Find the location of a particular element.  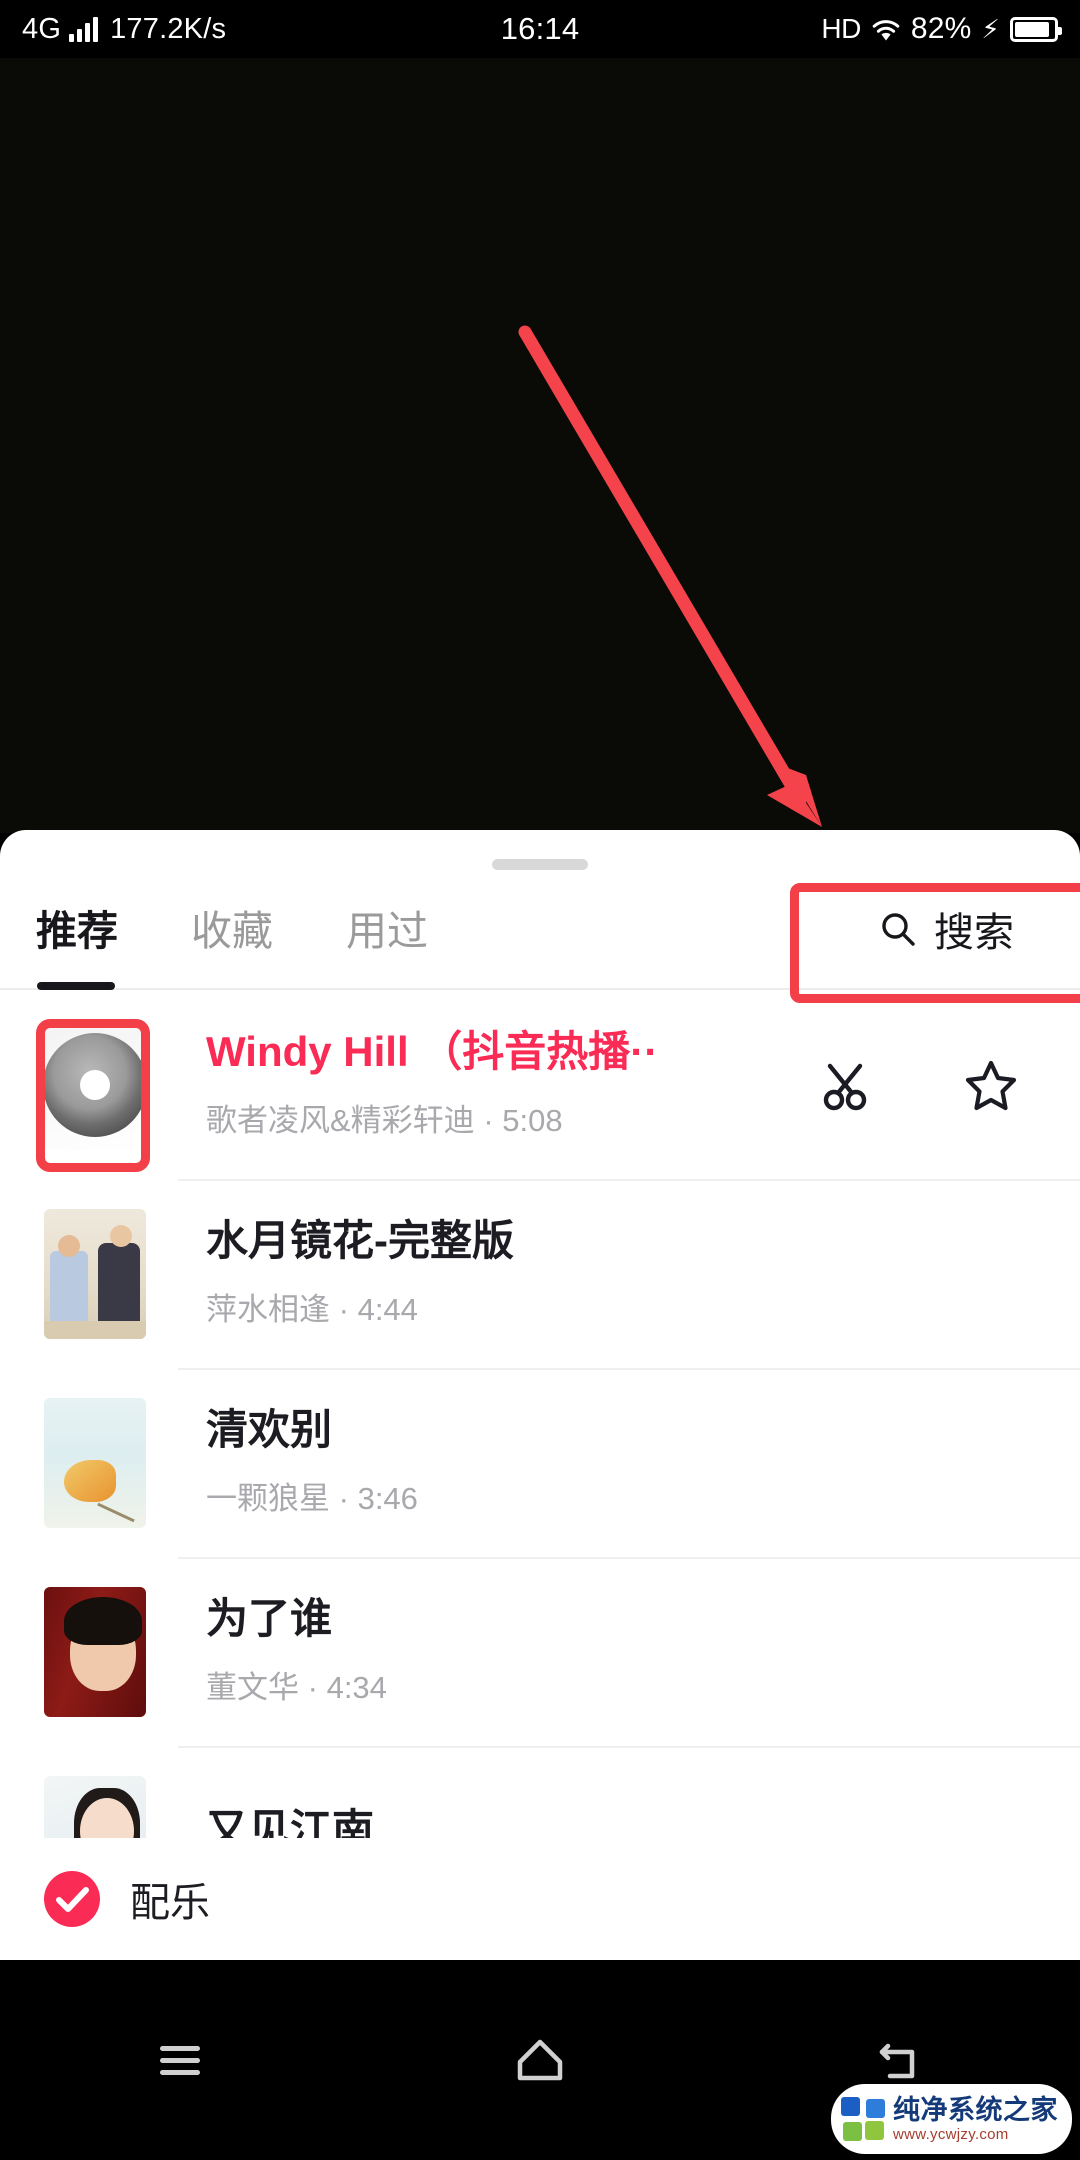

list-item: 清欢别 一颗狼星 · 3:46 is located at coordinates (540, 1462).